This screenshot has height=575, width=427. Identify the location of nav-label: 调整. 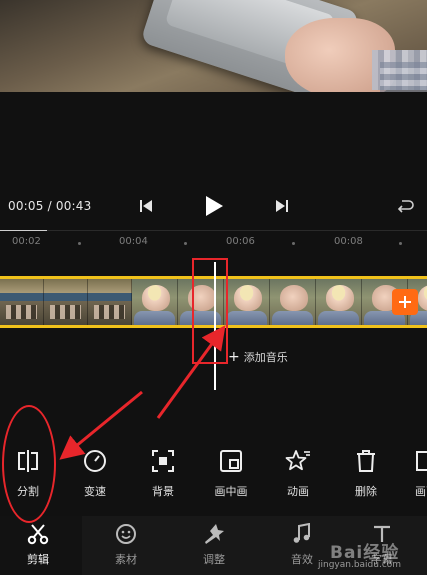
(214, 559).